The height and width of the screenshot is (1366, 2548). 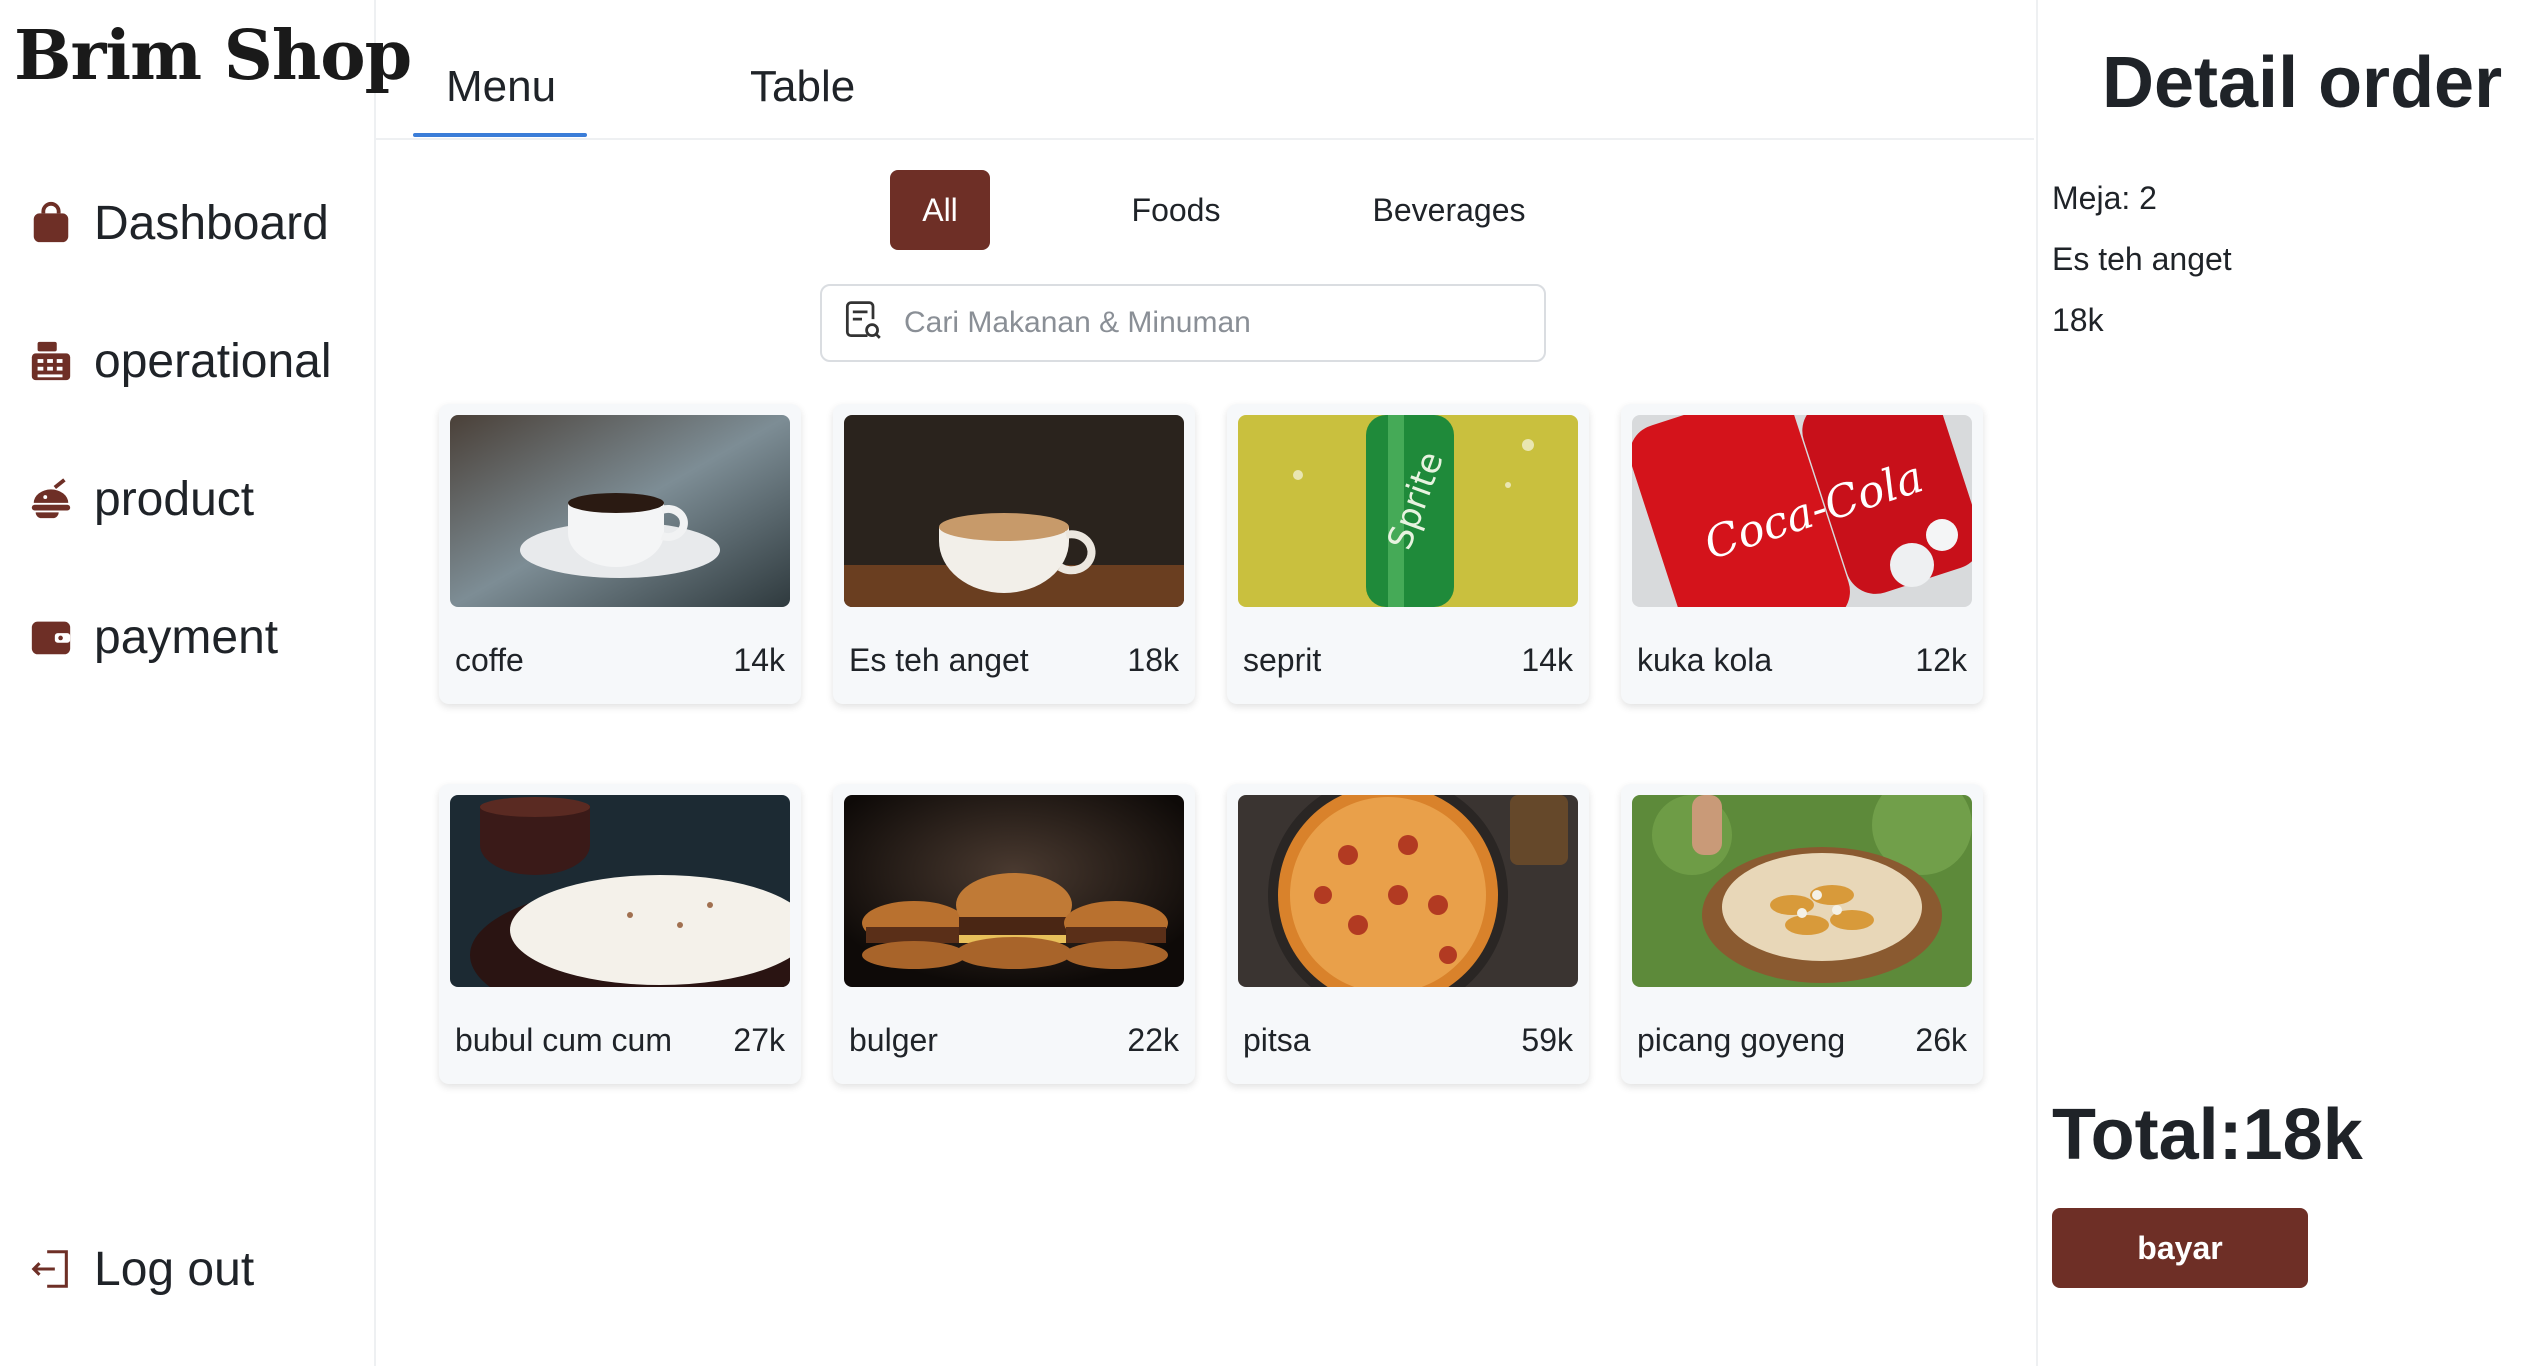 What do you see at coordinates (51, 499) in the screenshot?
I see `food-icon` at bounding box center [51, 499].